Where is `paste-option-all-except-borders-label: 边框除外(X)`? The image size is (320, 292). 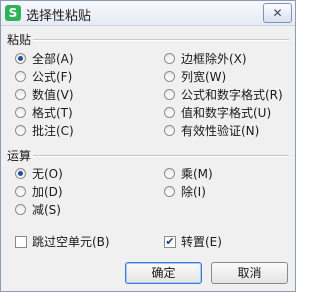 paste-option-all-except-borders-label: 边框除外(X) is located at coordinates (214, 59).